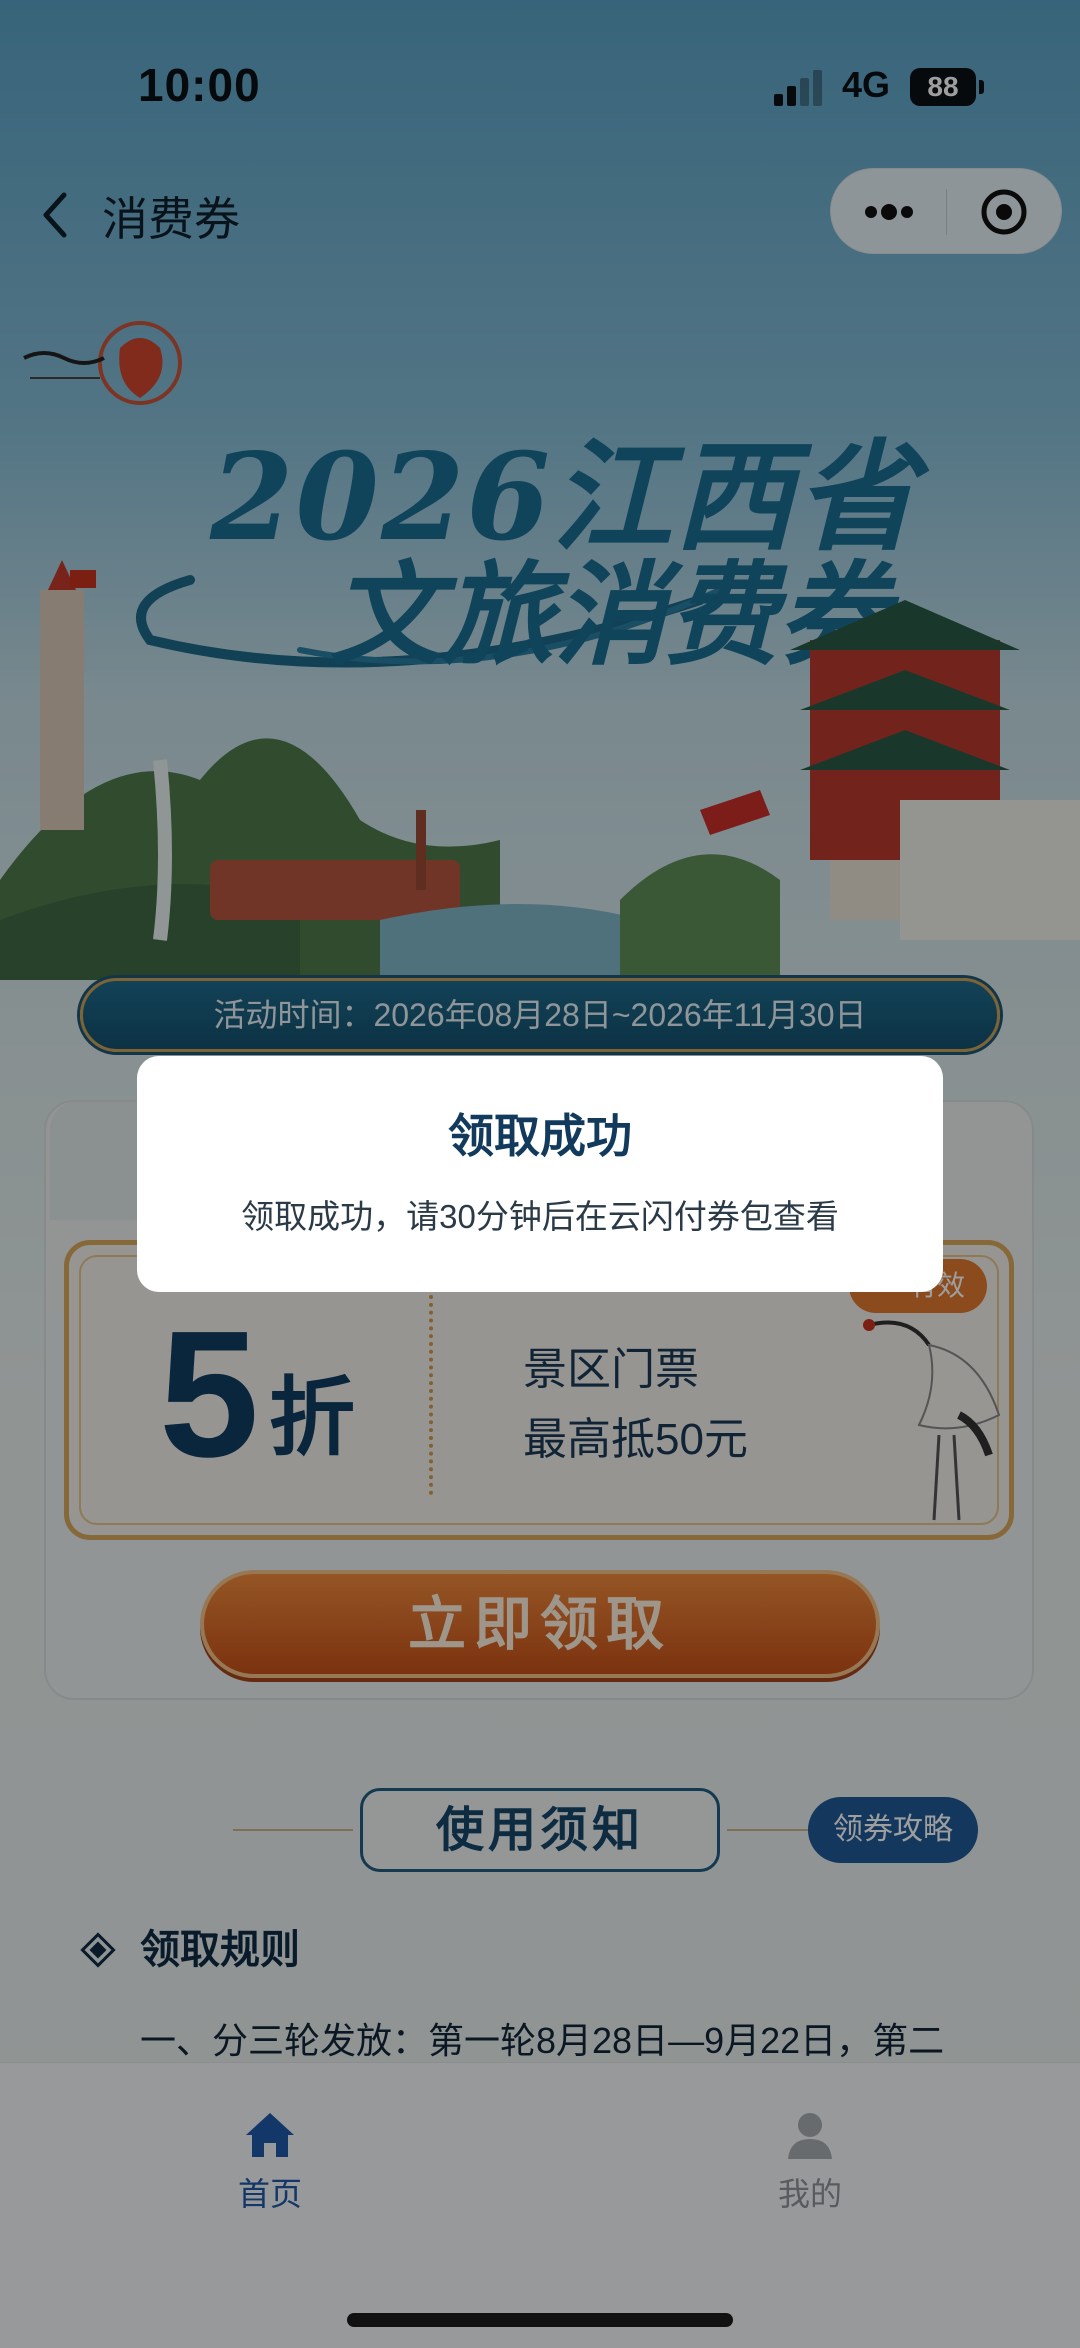 Image resolution: width=1080 pixels, height=2348 pixels. Describe the element at coordinates (540, 1174) in the screenshot. I see `success-dialog: 领取成功 领取成功，请30分钟后在云闪付券包查看` at that location.